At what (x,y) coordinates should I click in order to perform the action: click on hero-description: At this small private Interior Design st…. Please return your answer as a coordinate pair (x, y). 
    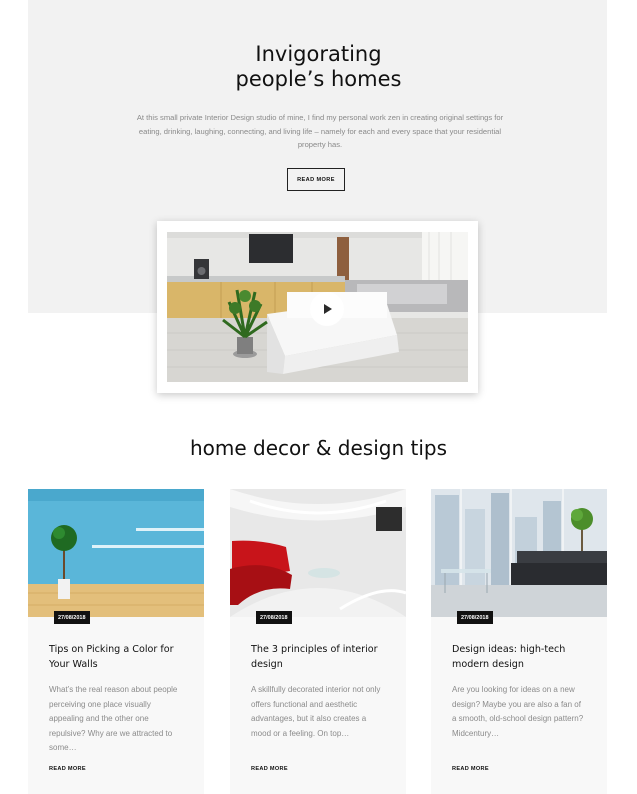
    Looking at the image, I should click on (320, 131).